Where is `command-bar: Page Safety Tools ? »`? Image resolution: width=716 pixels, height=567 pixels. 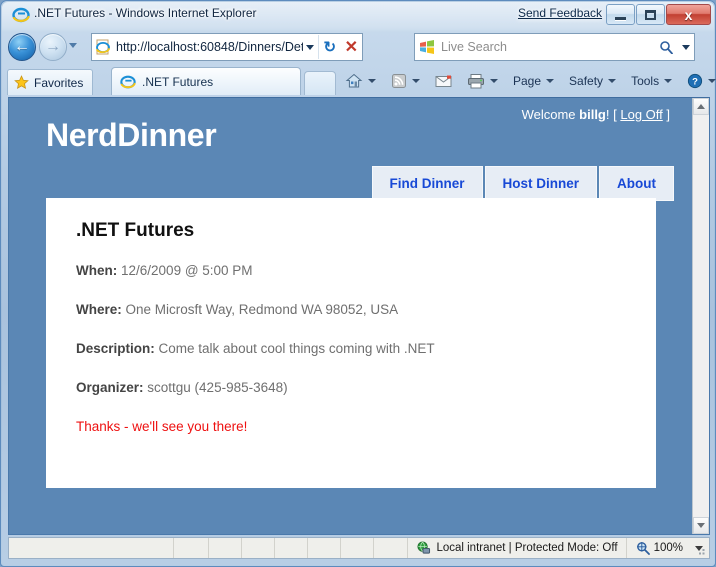 command-bar: Page Safety Tools ? » is located at coordinates (528, 81).